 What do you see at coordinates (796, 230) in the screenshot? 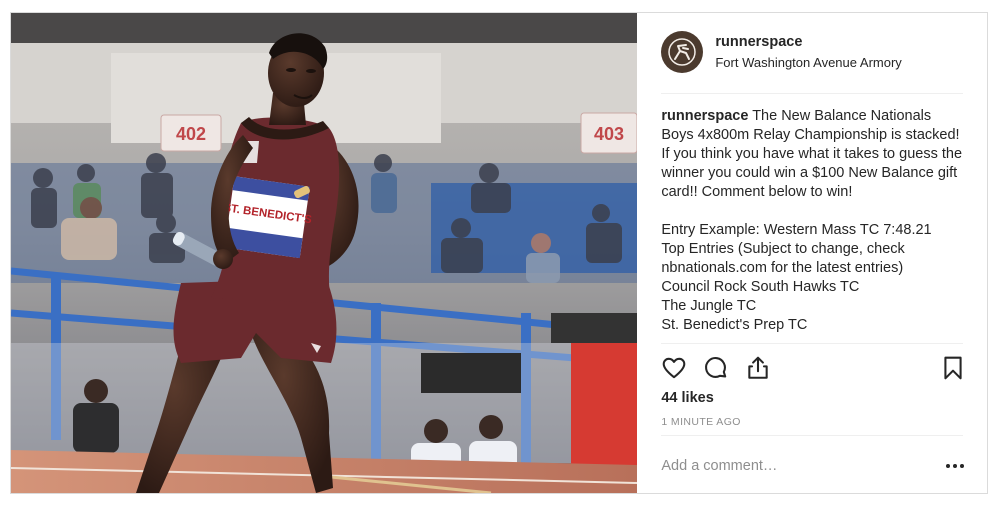
I see `caption-line: Entry Example: Western Mass TC 7:48.21` at bounding box center [796, 230].